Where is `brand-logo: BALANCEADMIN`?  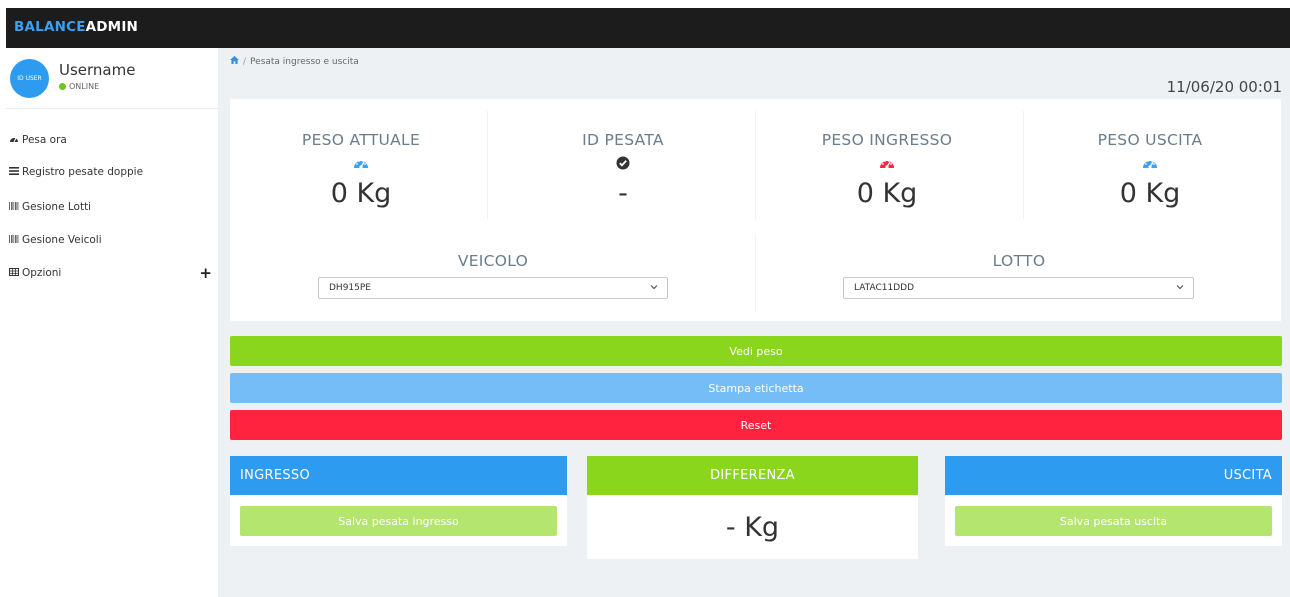 brand-logo: BALANCEADMIN is located at coordinates (76, 27).